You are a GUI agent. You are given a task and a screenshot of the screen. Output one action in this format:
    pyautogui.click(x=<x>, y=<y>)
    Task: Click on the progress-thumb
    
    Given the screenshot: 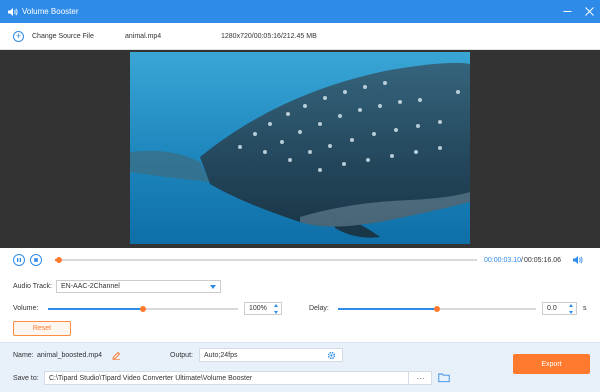 What is the action you would take?
    pyautogui.click(x=59, y=260)
    